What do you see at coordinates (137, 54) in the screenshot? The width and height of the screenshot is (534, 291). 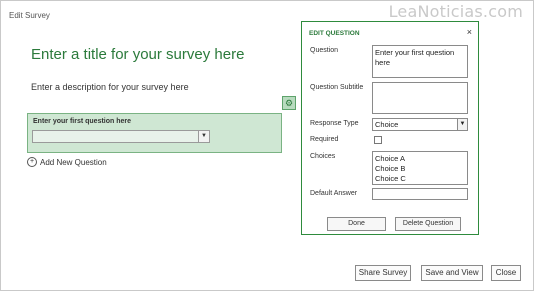 I see `survey-title-input: Enter a title for your survey here` at bounding box center [137, 54].